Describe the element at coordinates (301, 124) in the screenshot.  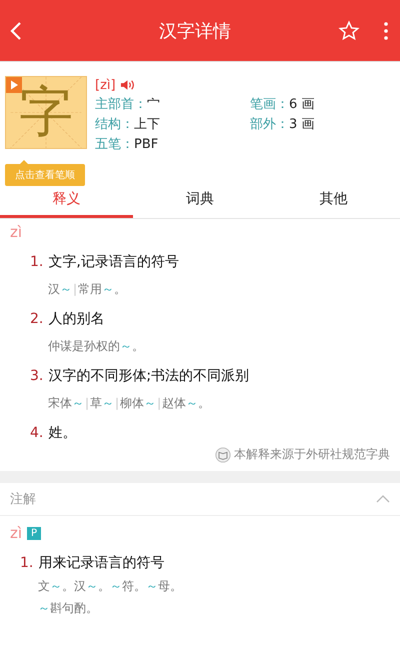
I see `field-value: 3 画` at that location.